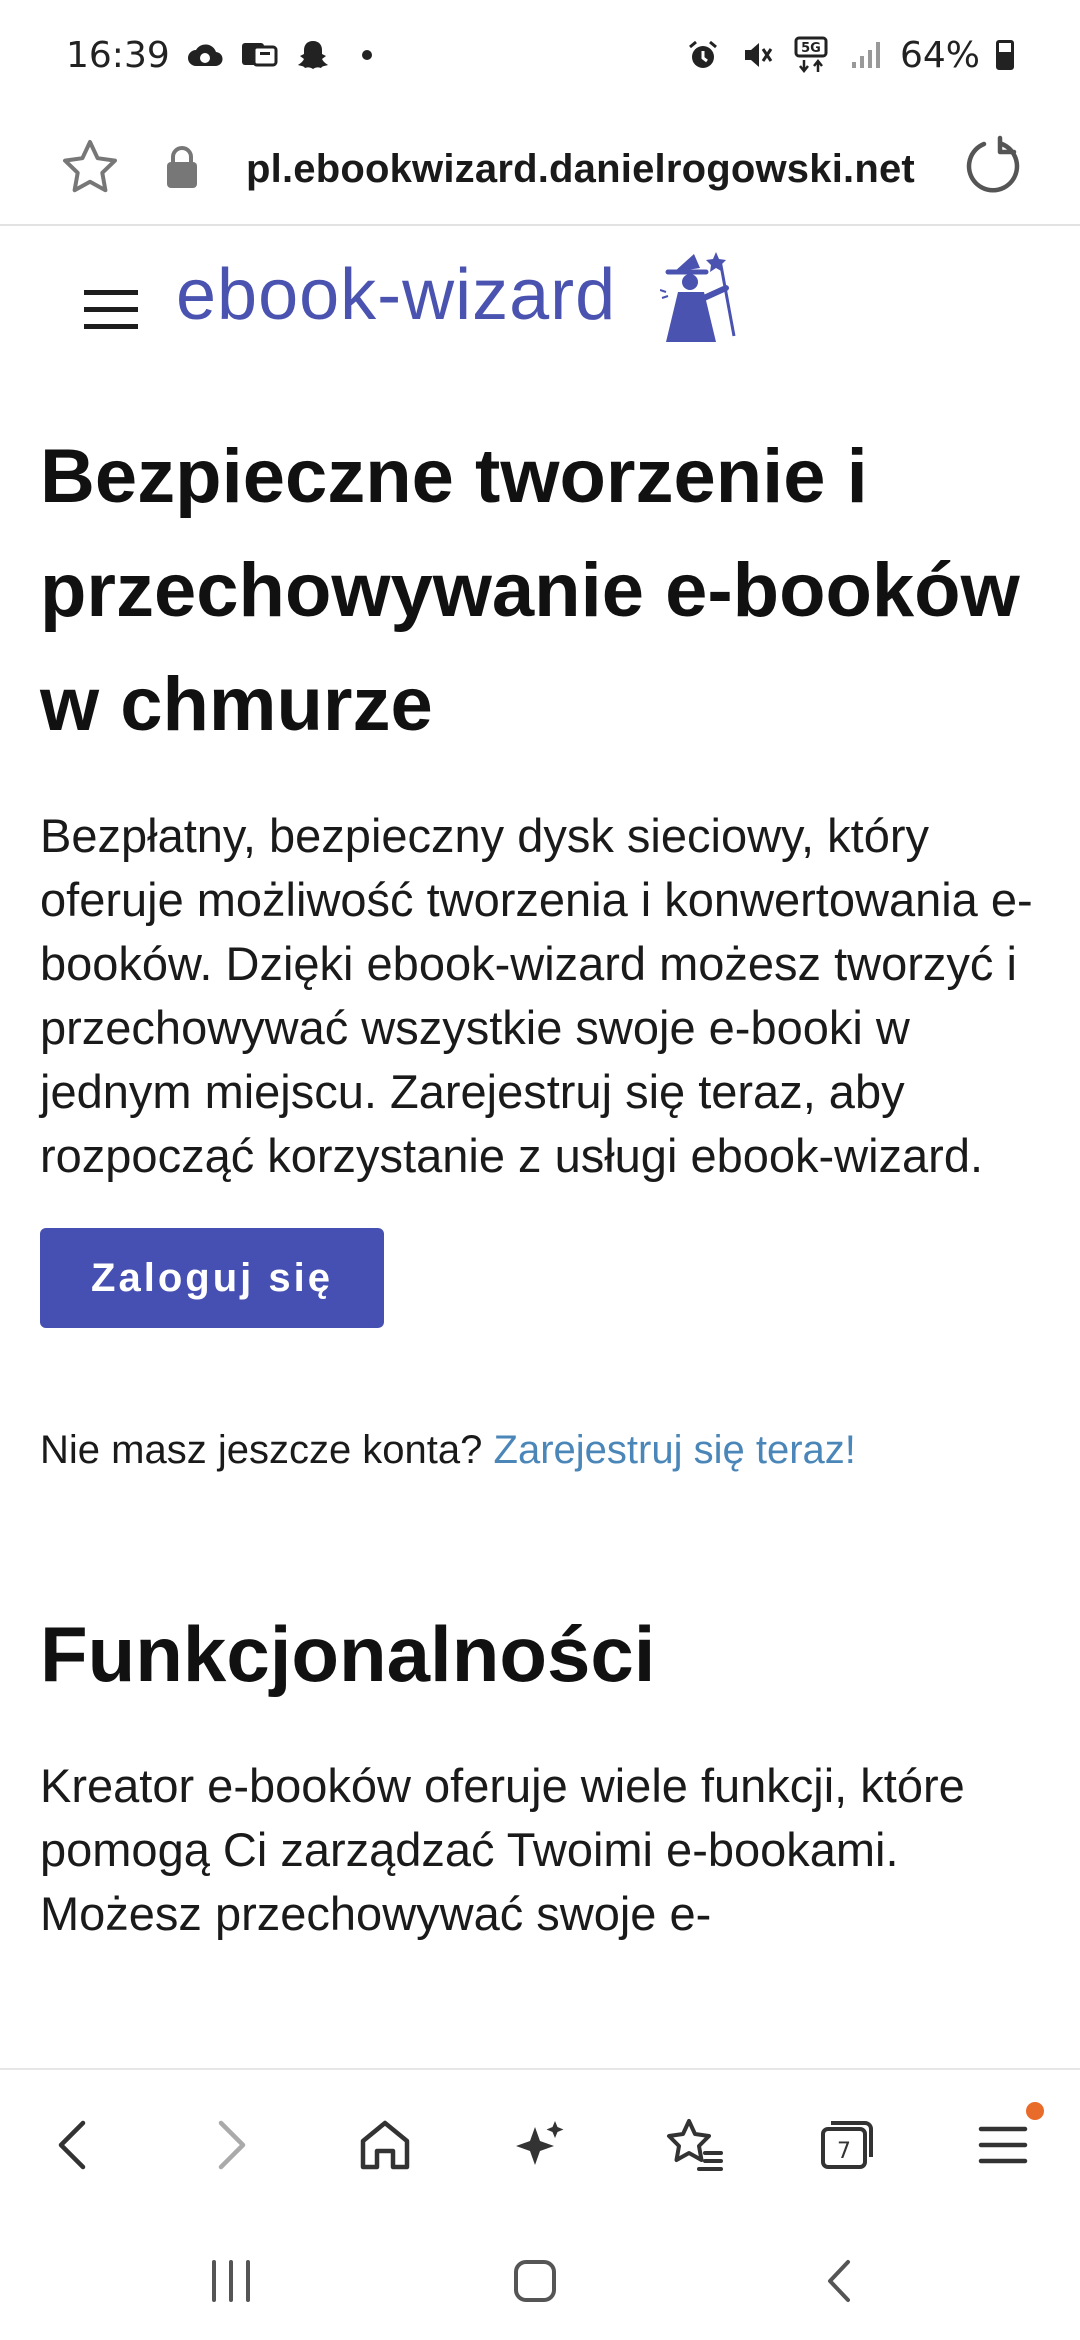 Image resolution: width=1080 pixels, height=2340 pixels. Describe the element at coordinates (993, 167) in the screenshot. I see `reload-icon` at that location.